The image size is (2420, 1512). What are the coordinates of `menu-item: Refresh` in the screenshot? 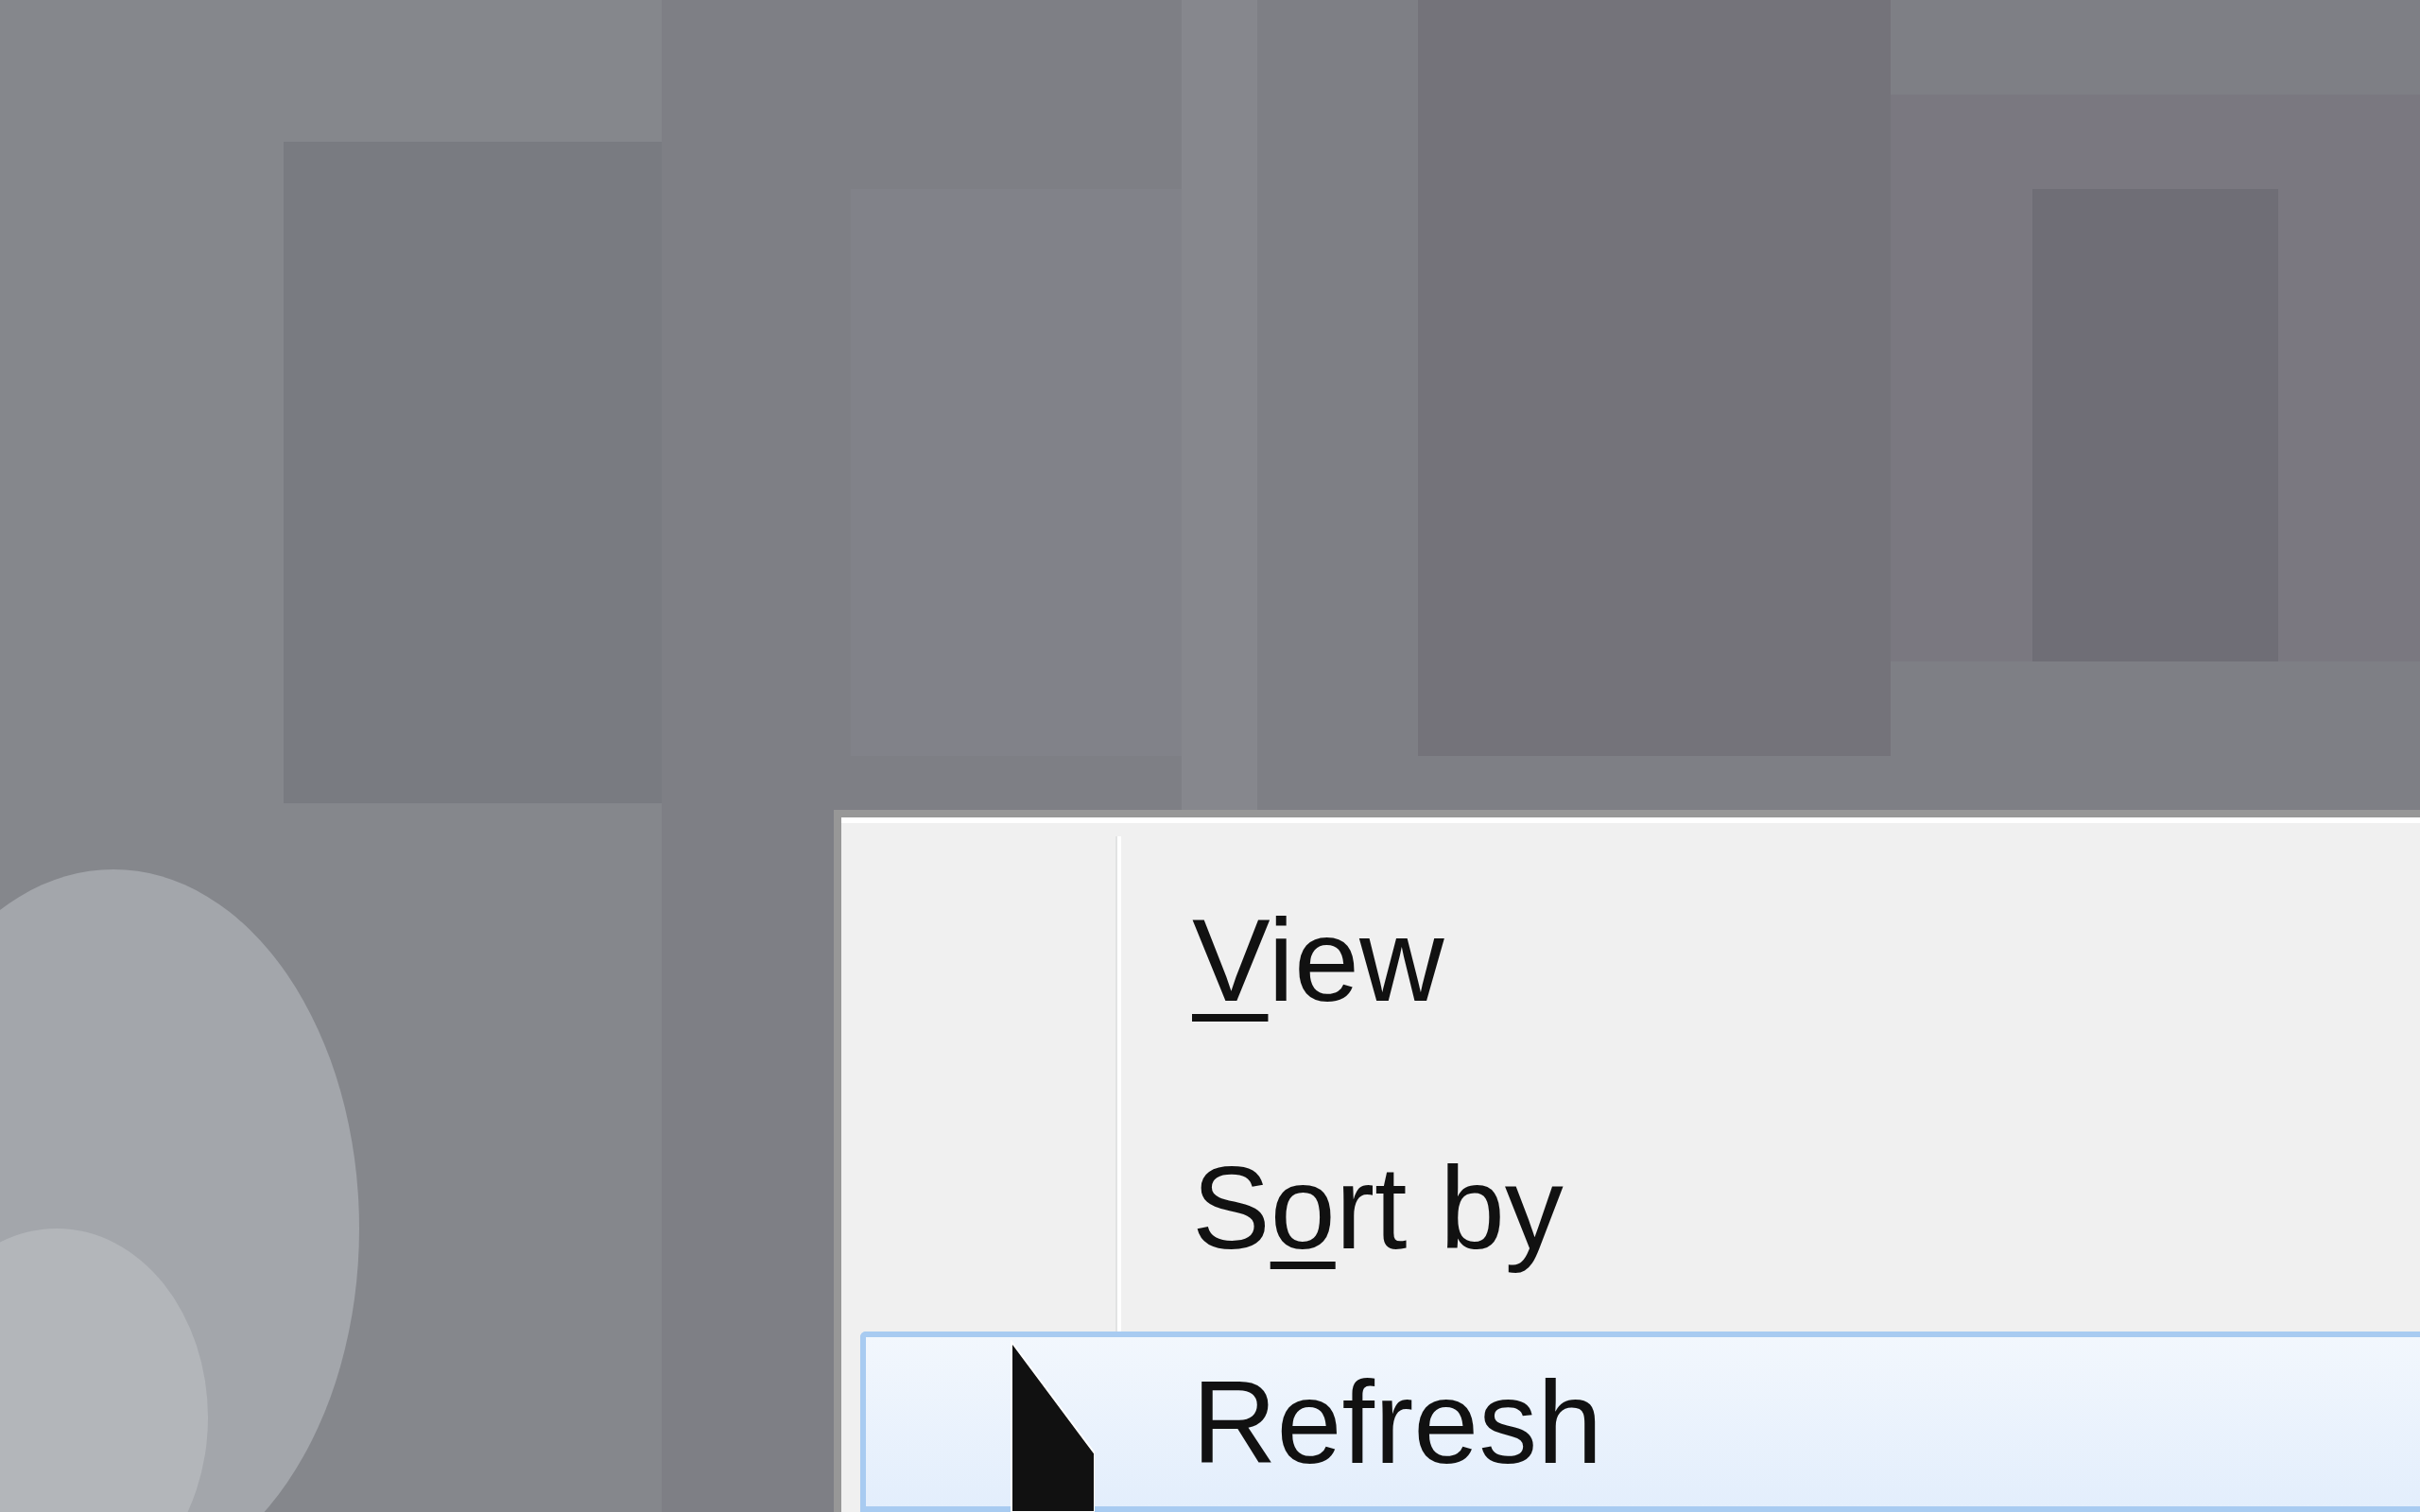 It's located at (1640, 1422).